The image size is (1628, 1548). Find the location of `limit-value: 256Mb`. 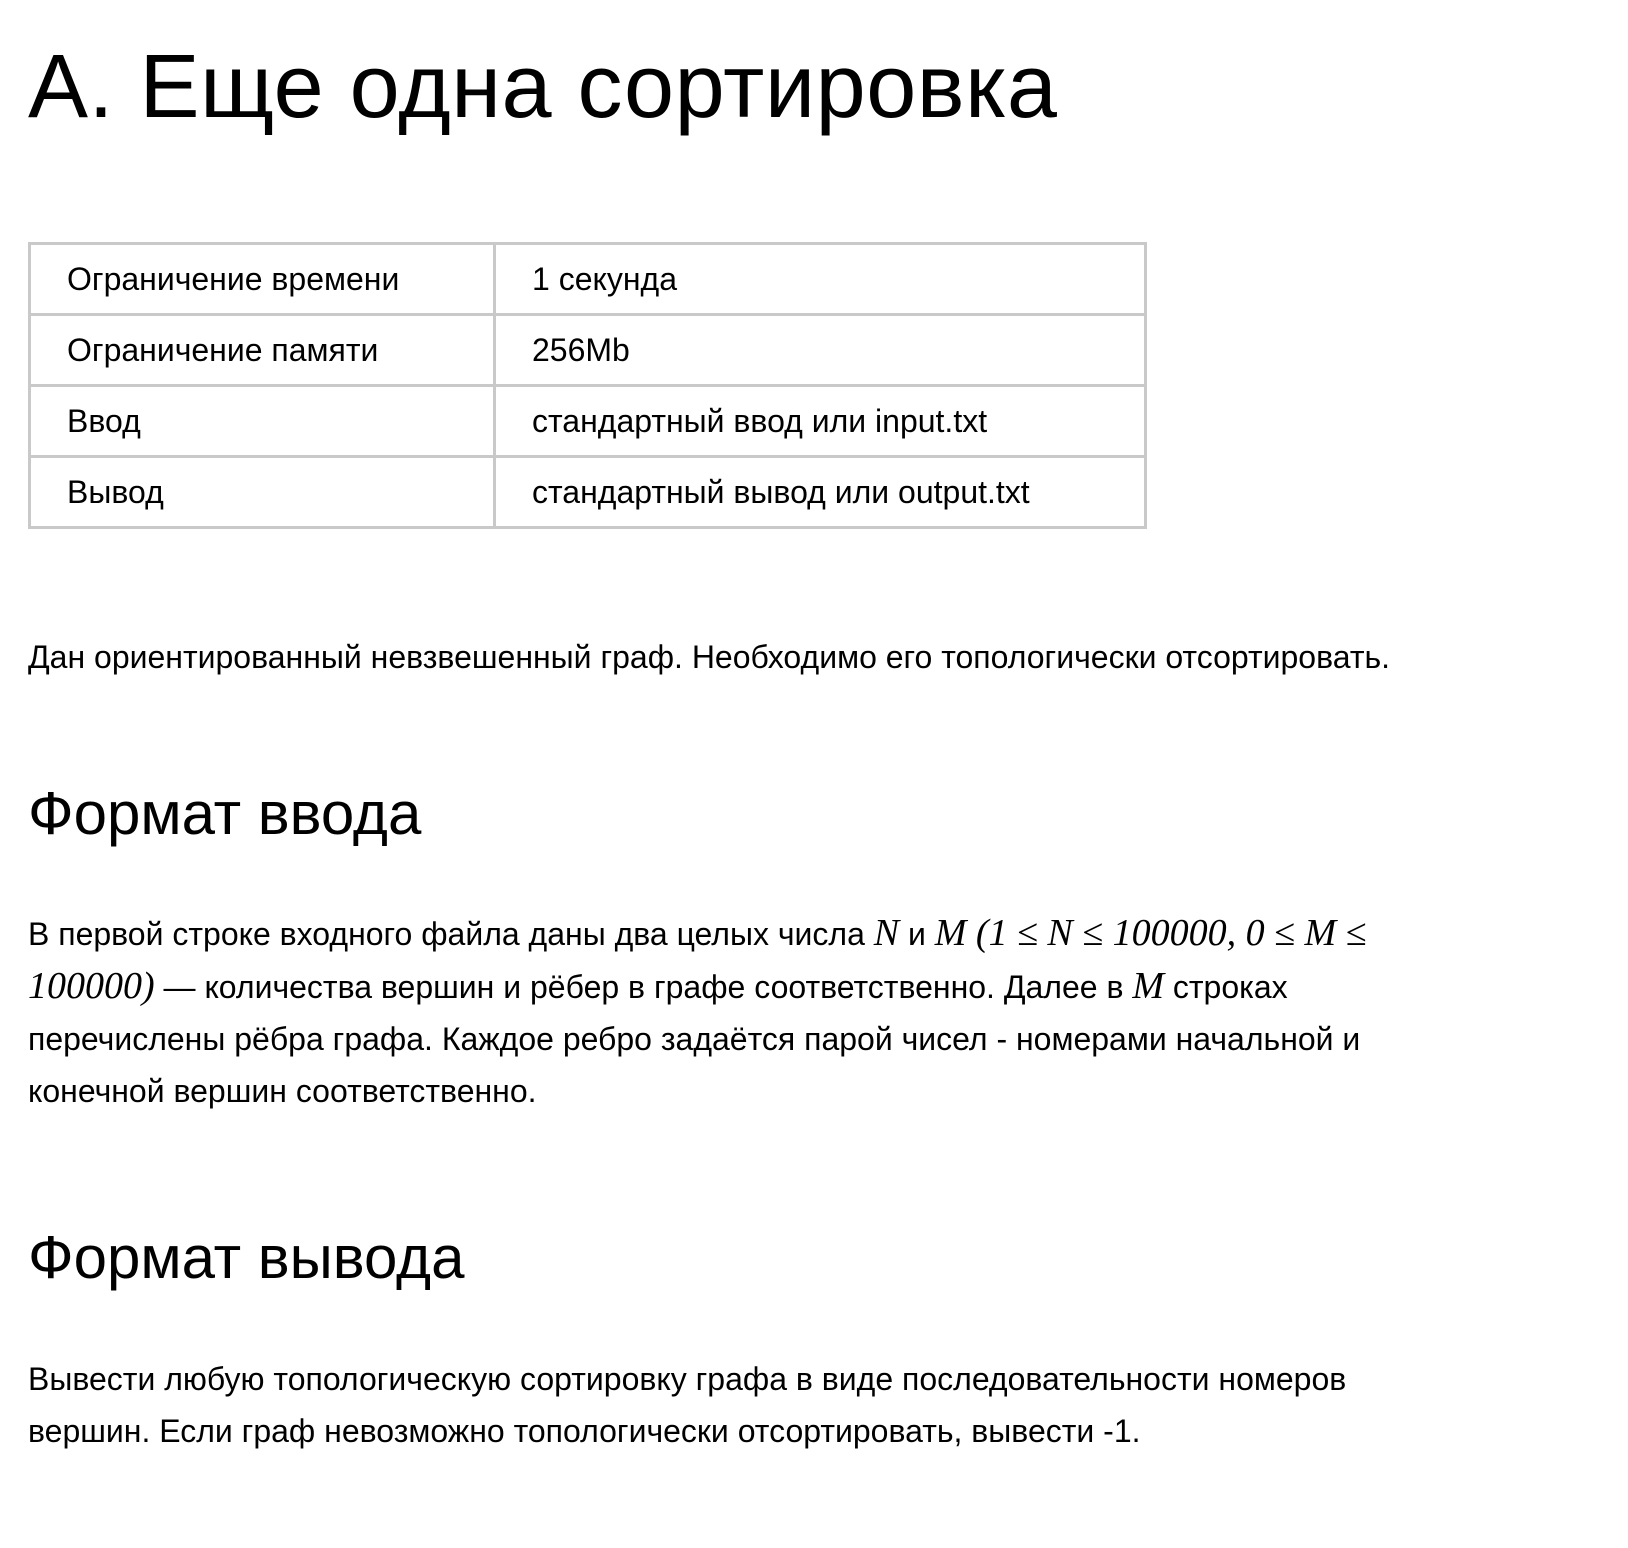

limit-value: 256Mb is located at coordinates (820, 350).